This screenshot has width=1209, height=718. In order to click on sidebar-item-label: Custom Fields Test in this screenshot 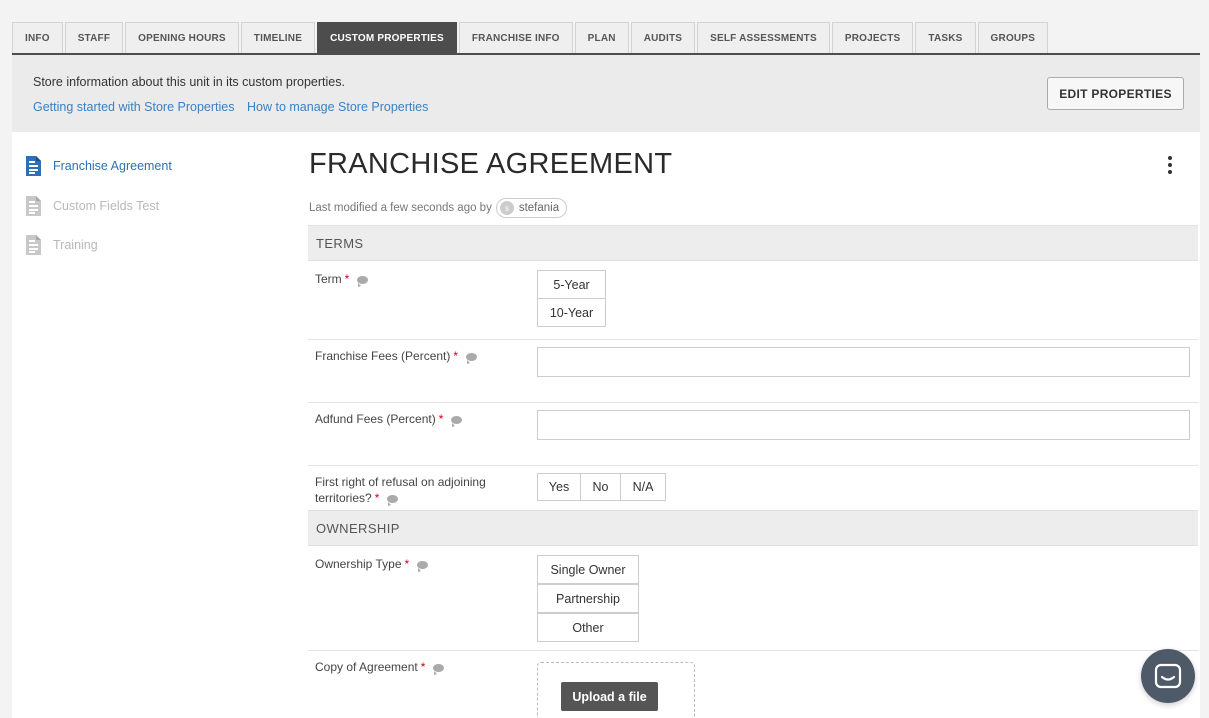, I will do `click(106, 206)`.